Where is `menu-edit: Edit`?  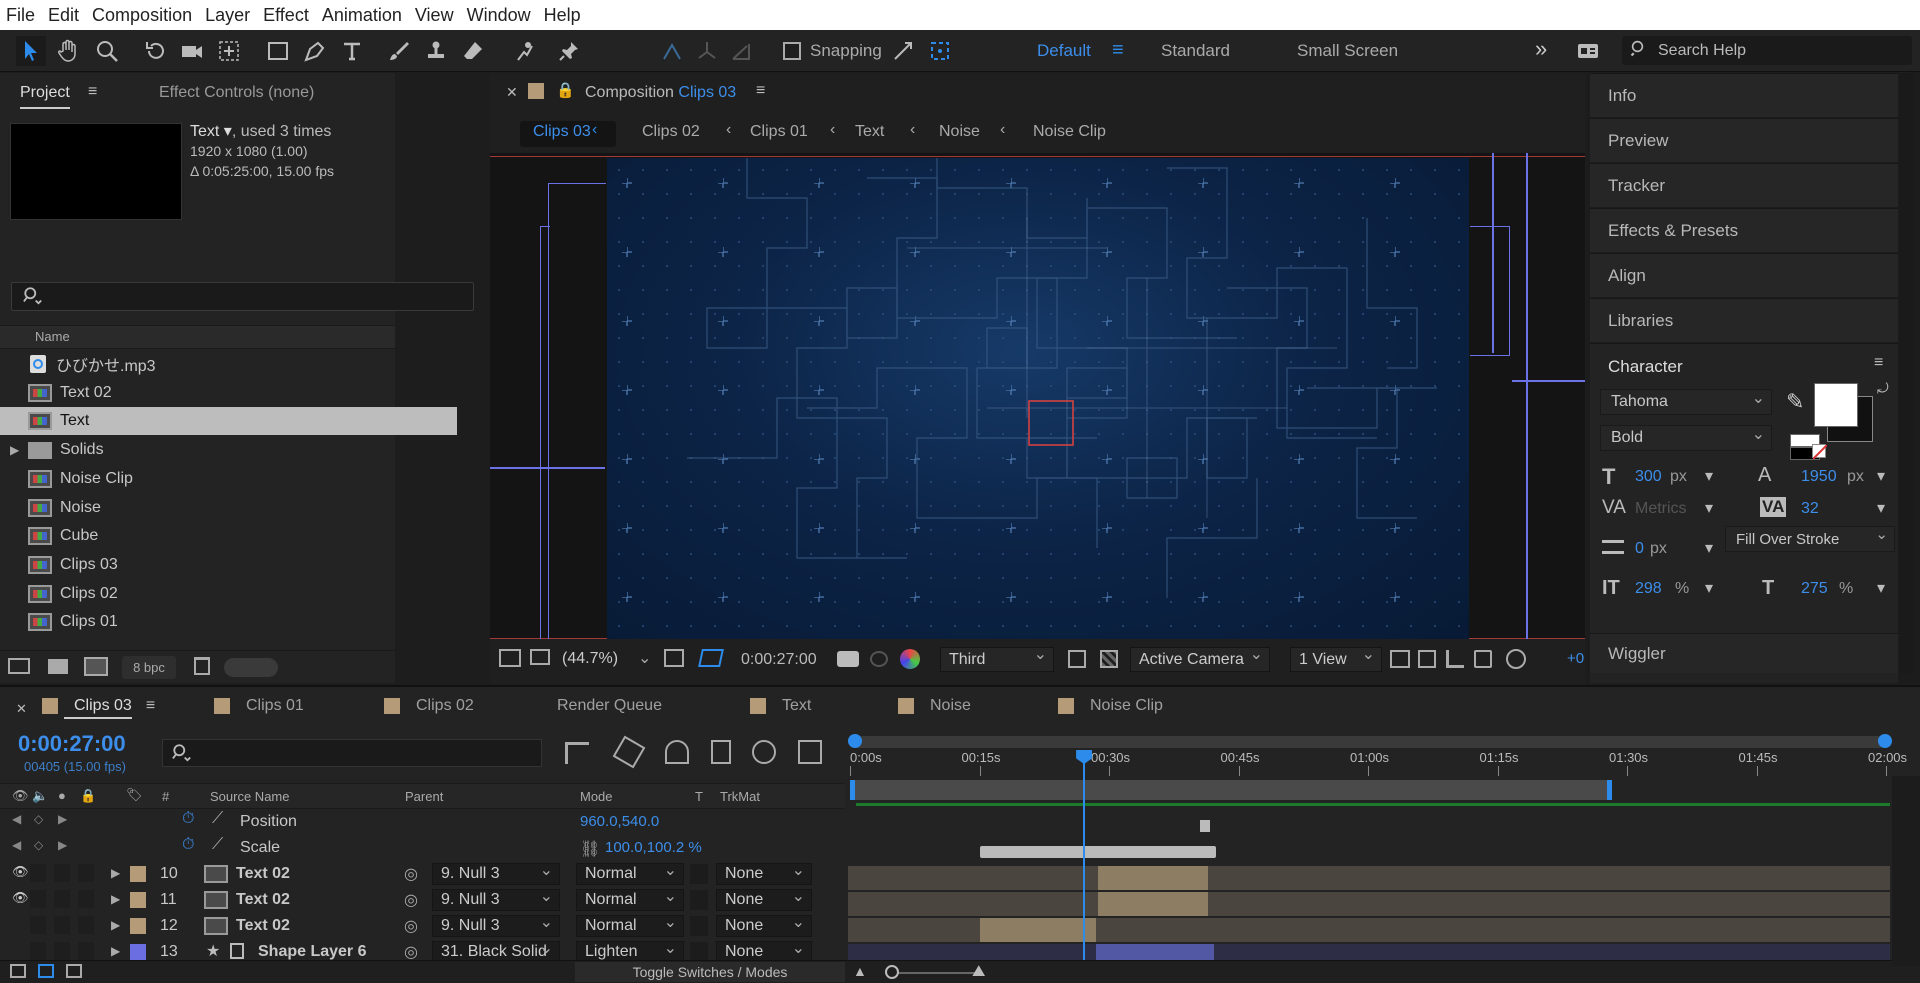
menu-edit: Edit is located at coordinates (63, 15).